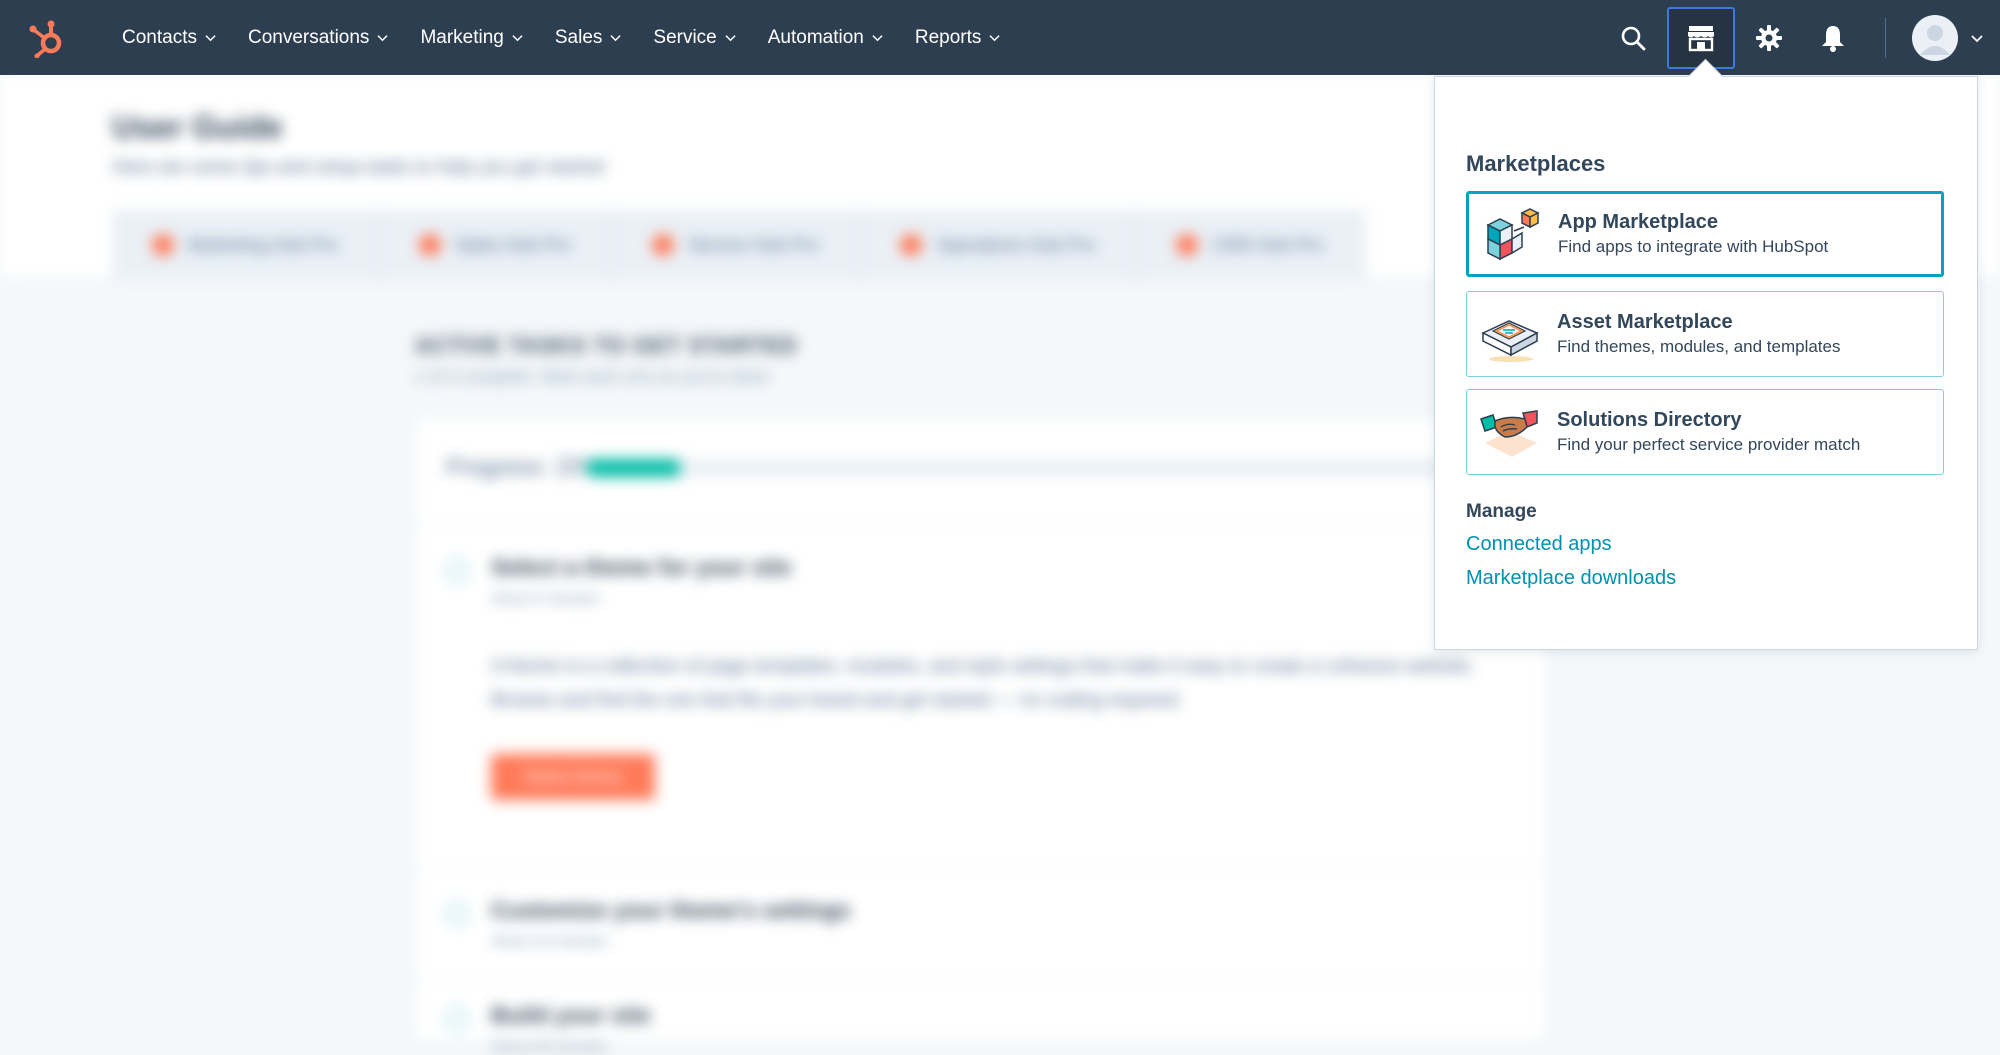 Image resolution: width=2000 pixels, height=1055 pixels. What do you see at coordinates (159, 37) in the screenshot?
I see `nav-contacts-label: Contacts` at bounding box center [159, 37].